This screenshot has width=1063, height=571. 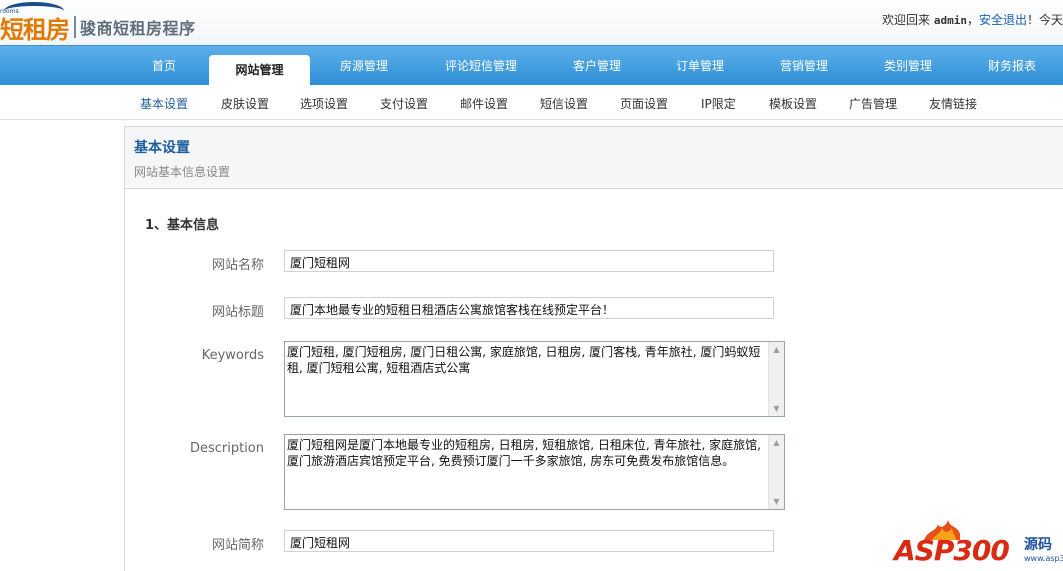 What do you see at coordinates (952, 550) in the screenshot?
I see `watermark-main: ASP300` at bounding box center [952, 550].